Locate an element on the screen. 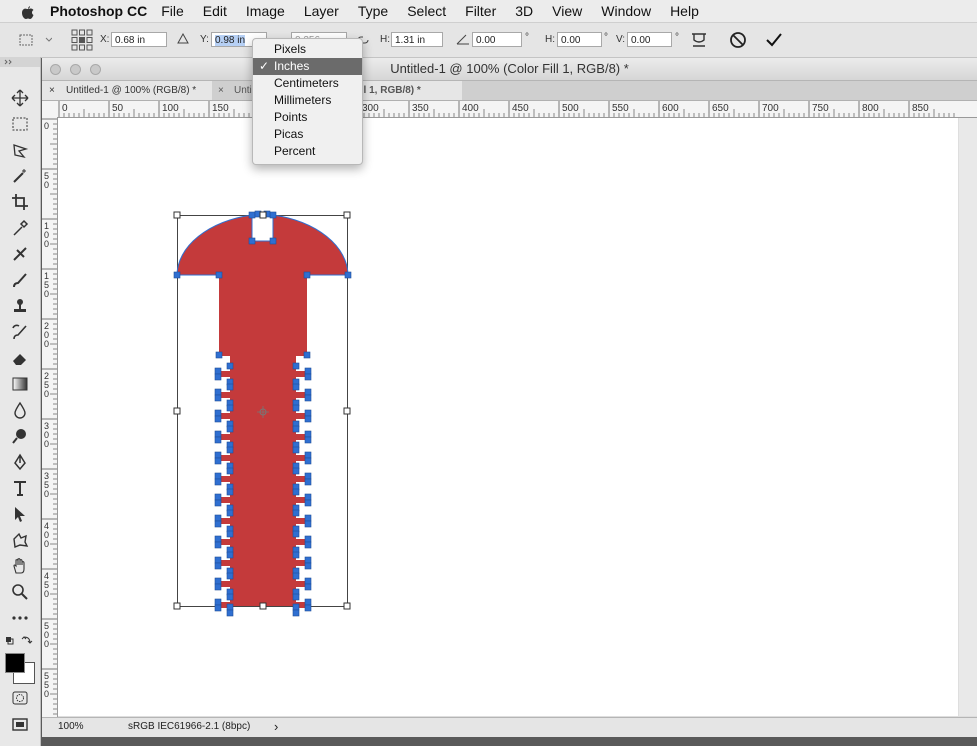 The image size is (977, 746). foreground-color-swatch is located at coordinates (15, 663).